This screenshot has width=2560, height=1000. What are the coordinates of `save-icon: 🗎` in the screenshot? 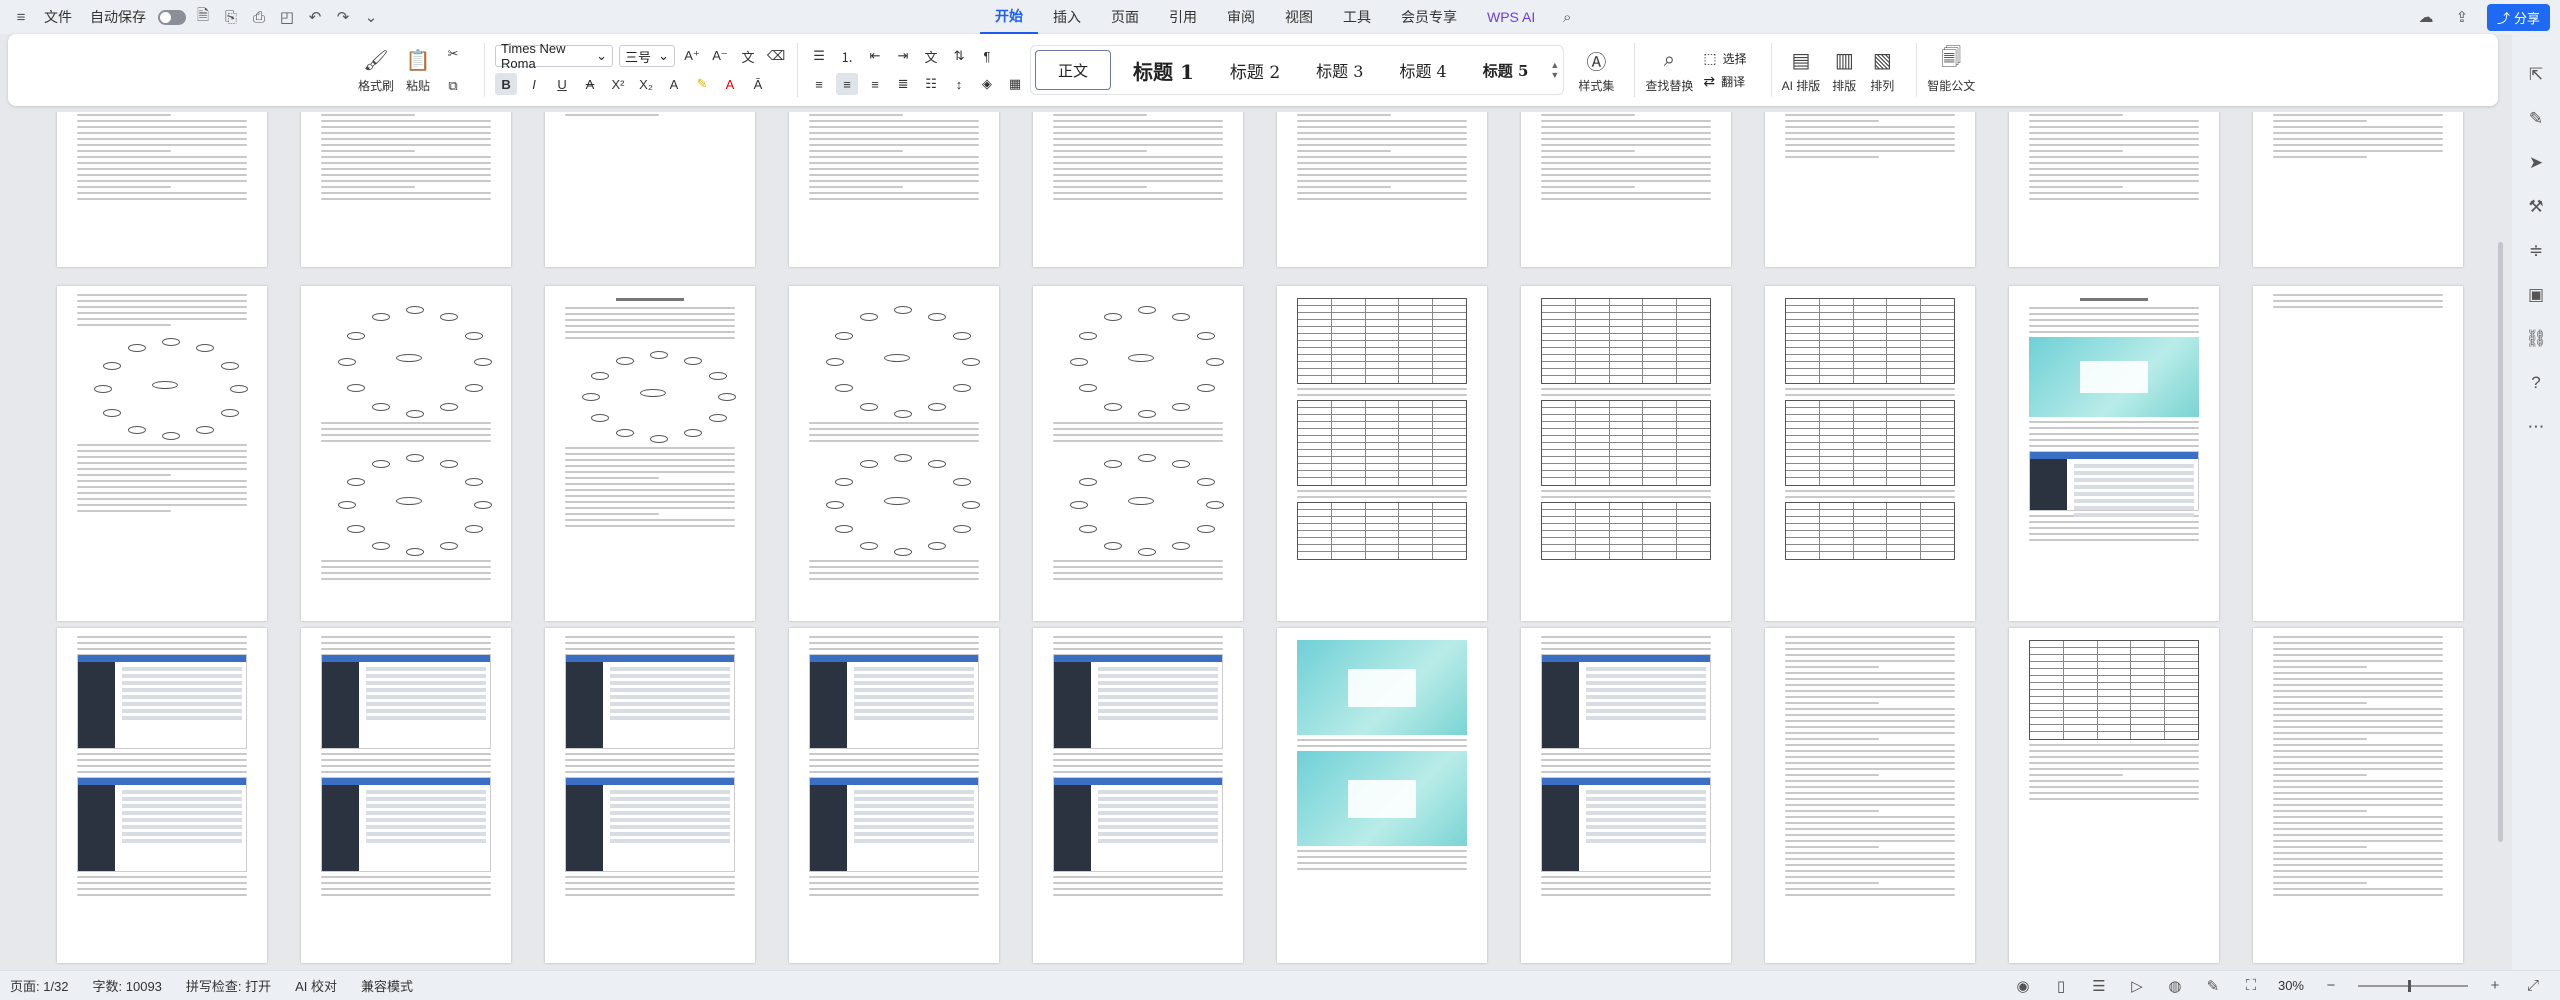 It's located at (203, 17).